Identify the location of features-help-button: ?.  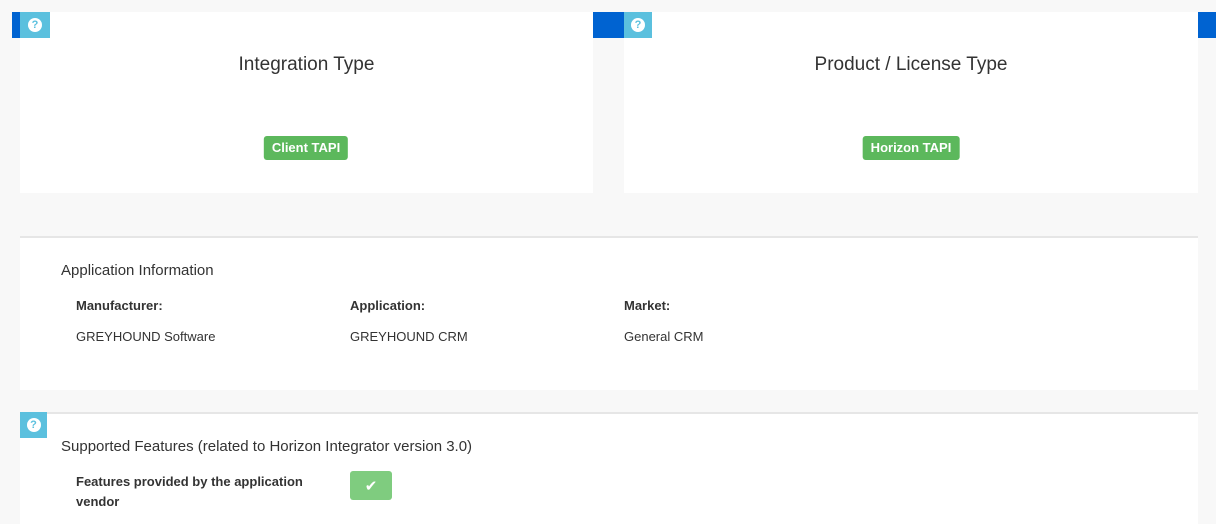
(33, 425).